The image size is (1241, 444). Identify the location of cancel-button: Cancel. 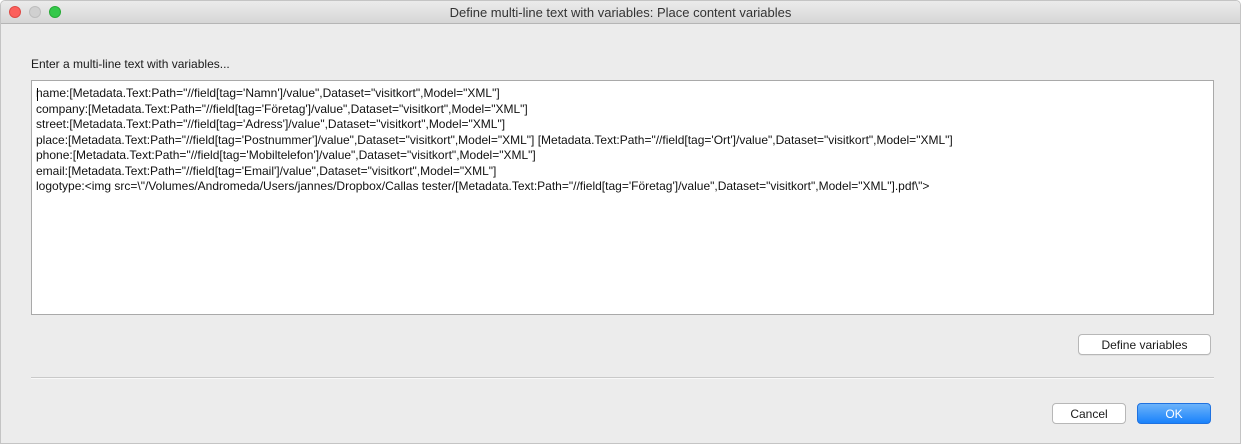
(1089, 413).